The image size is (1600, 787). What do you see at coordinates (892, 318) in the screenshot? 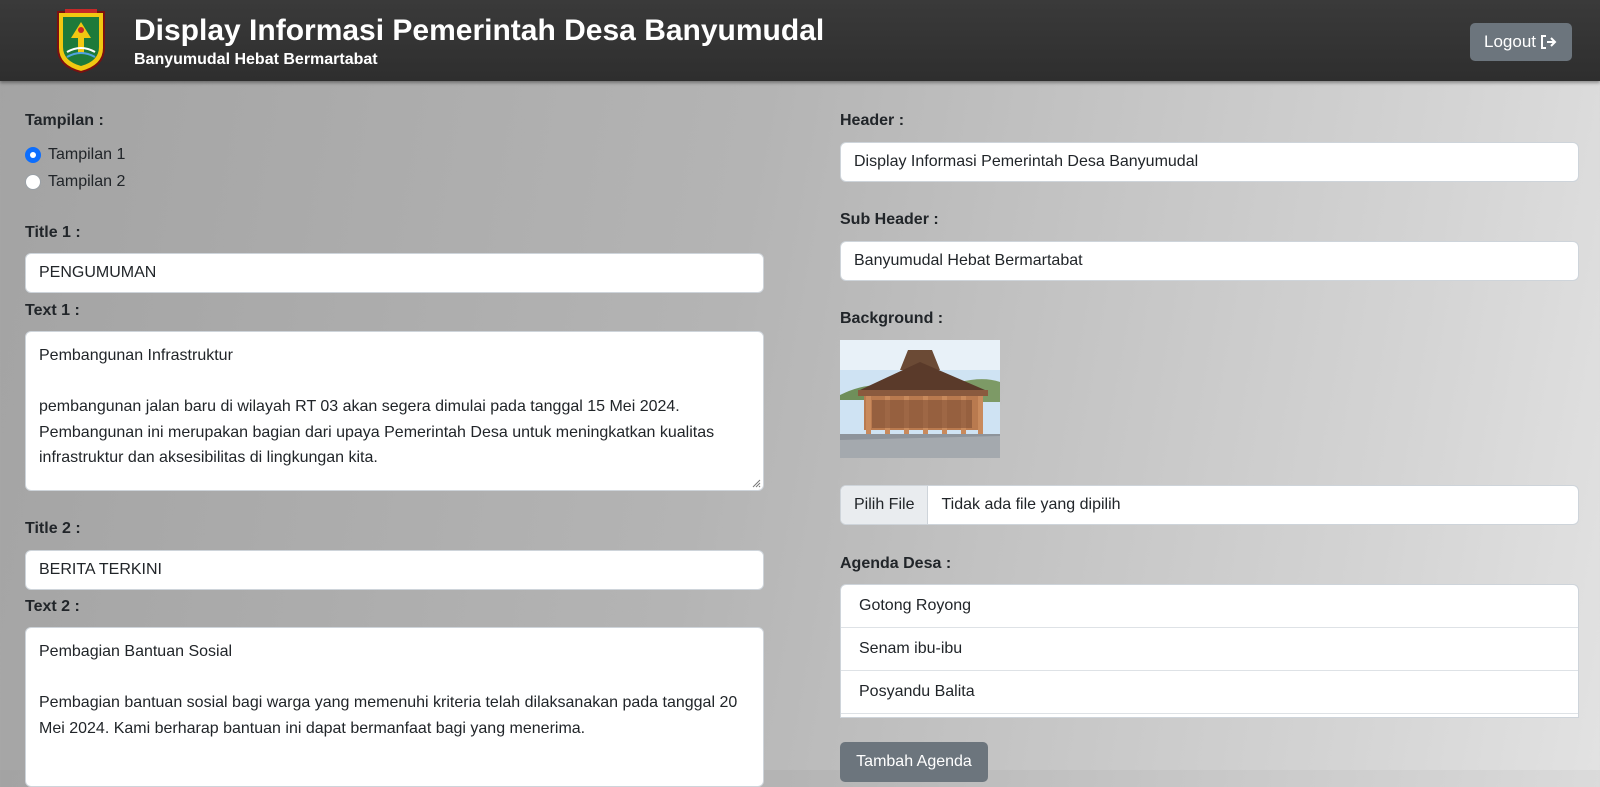
I see `background-label: Background :` at bounding box center [892, 318].